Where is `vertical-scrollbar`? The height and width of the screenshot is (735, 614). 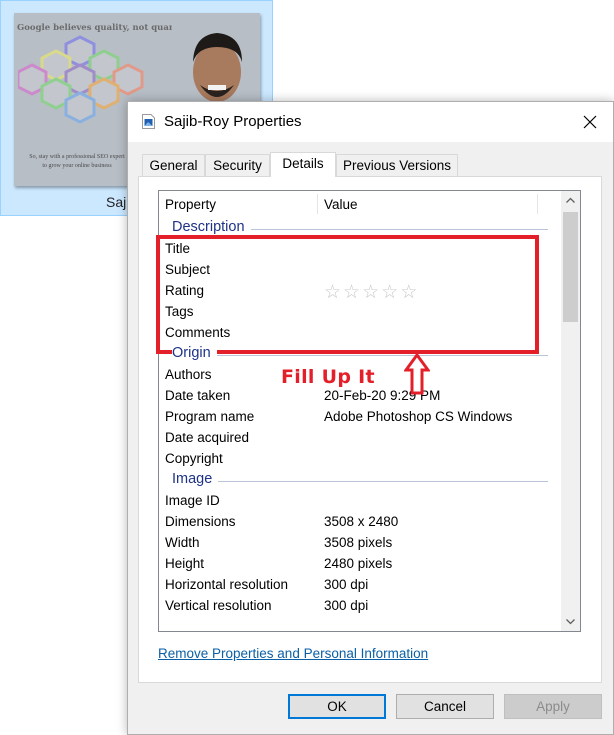
vertical-scrollbar is located at coordinates (570, 411).